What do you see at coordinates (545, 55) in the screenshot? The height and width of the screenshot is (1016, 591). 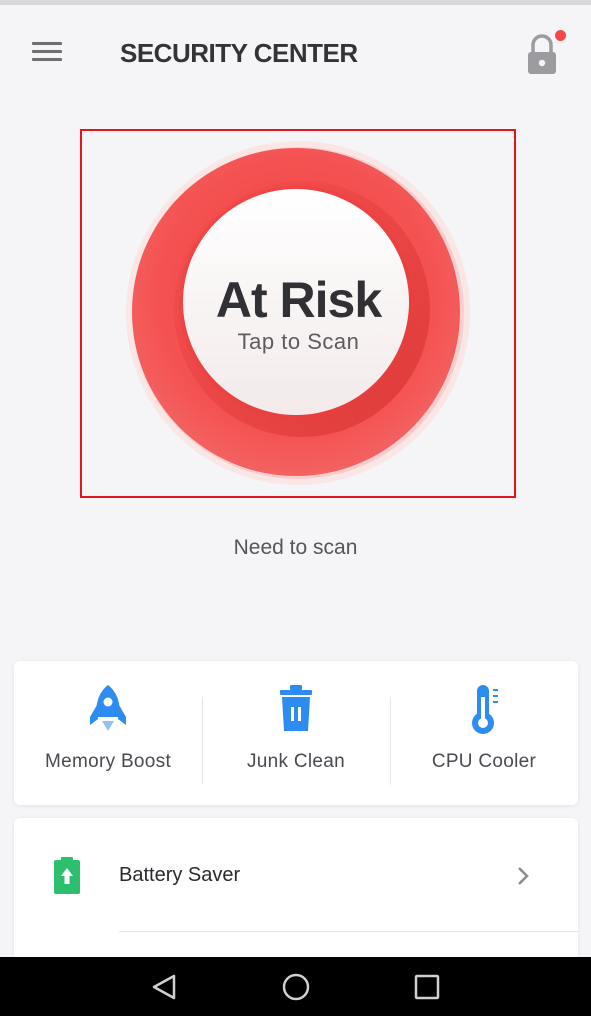 I see `lock-button` at bounding box center [545, 55].